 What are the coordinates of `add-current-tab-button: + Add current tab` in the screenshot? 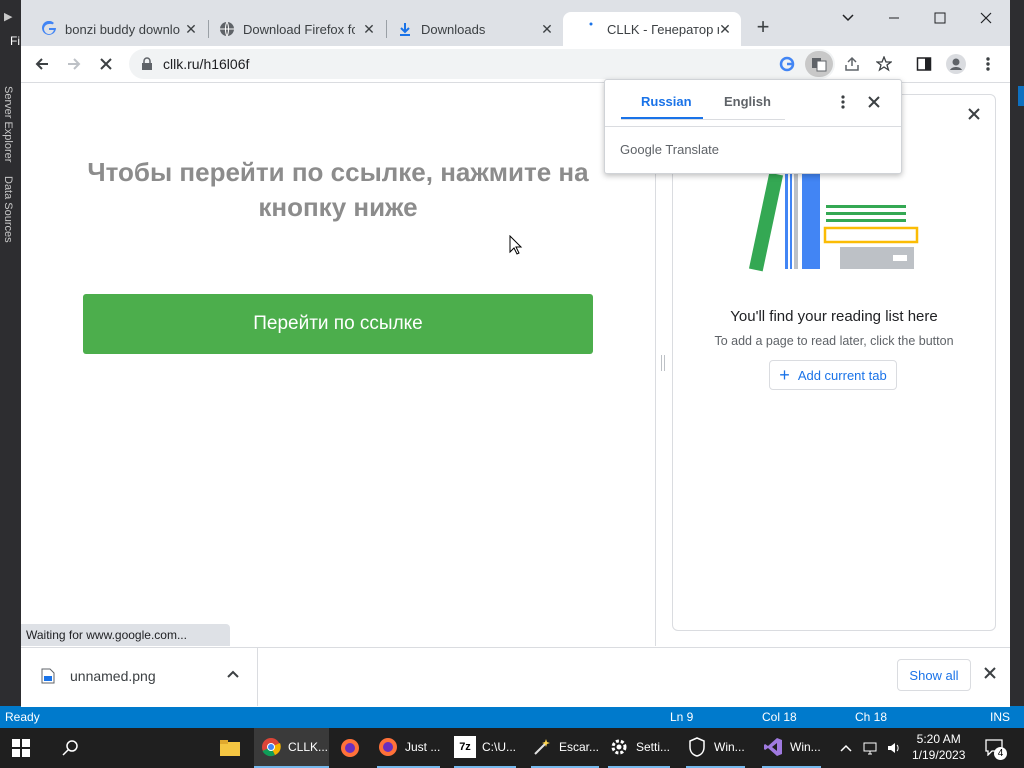 It's located at (833, 375).